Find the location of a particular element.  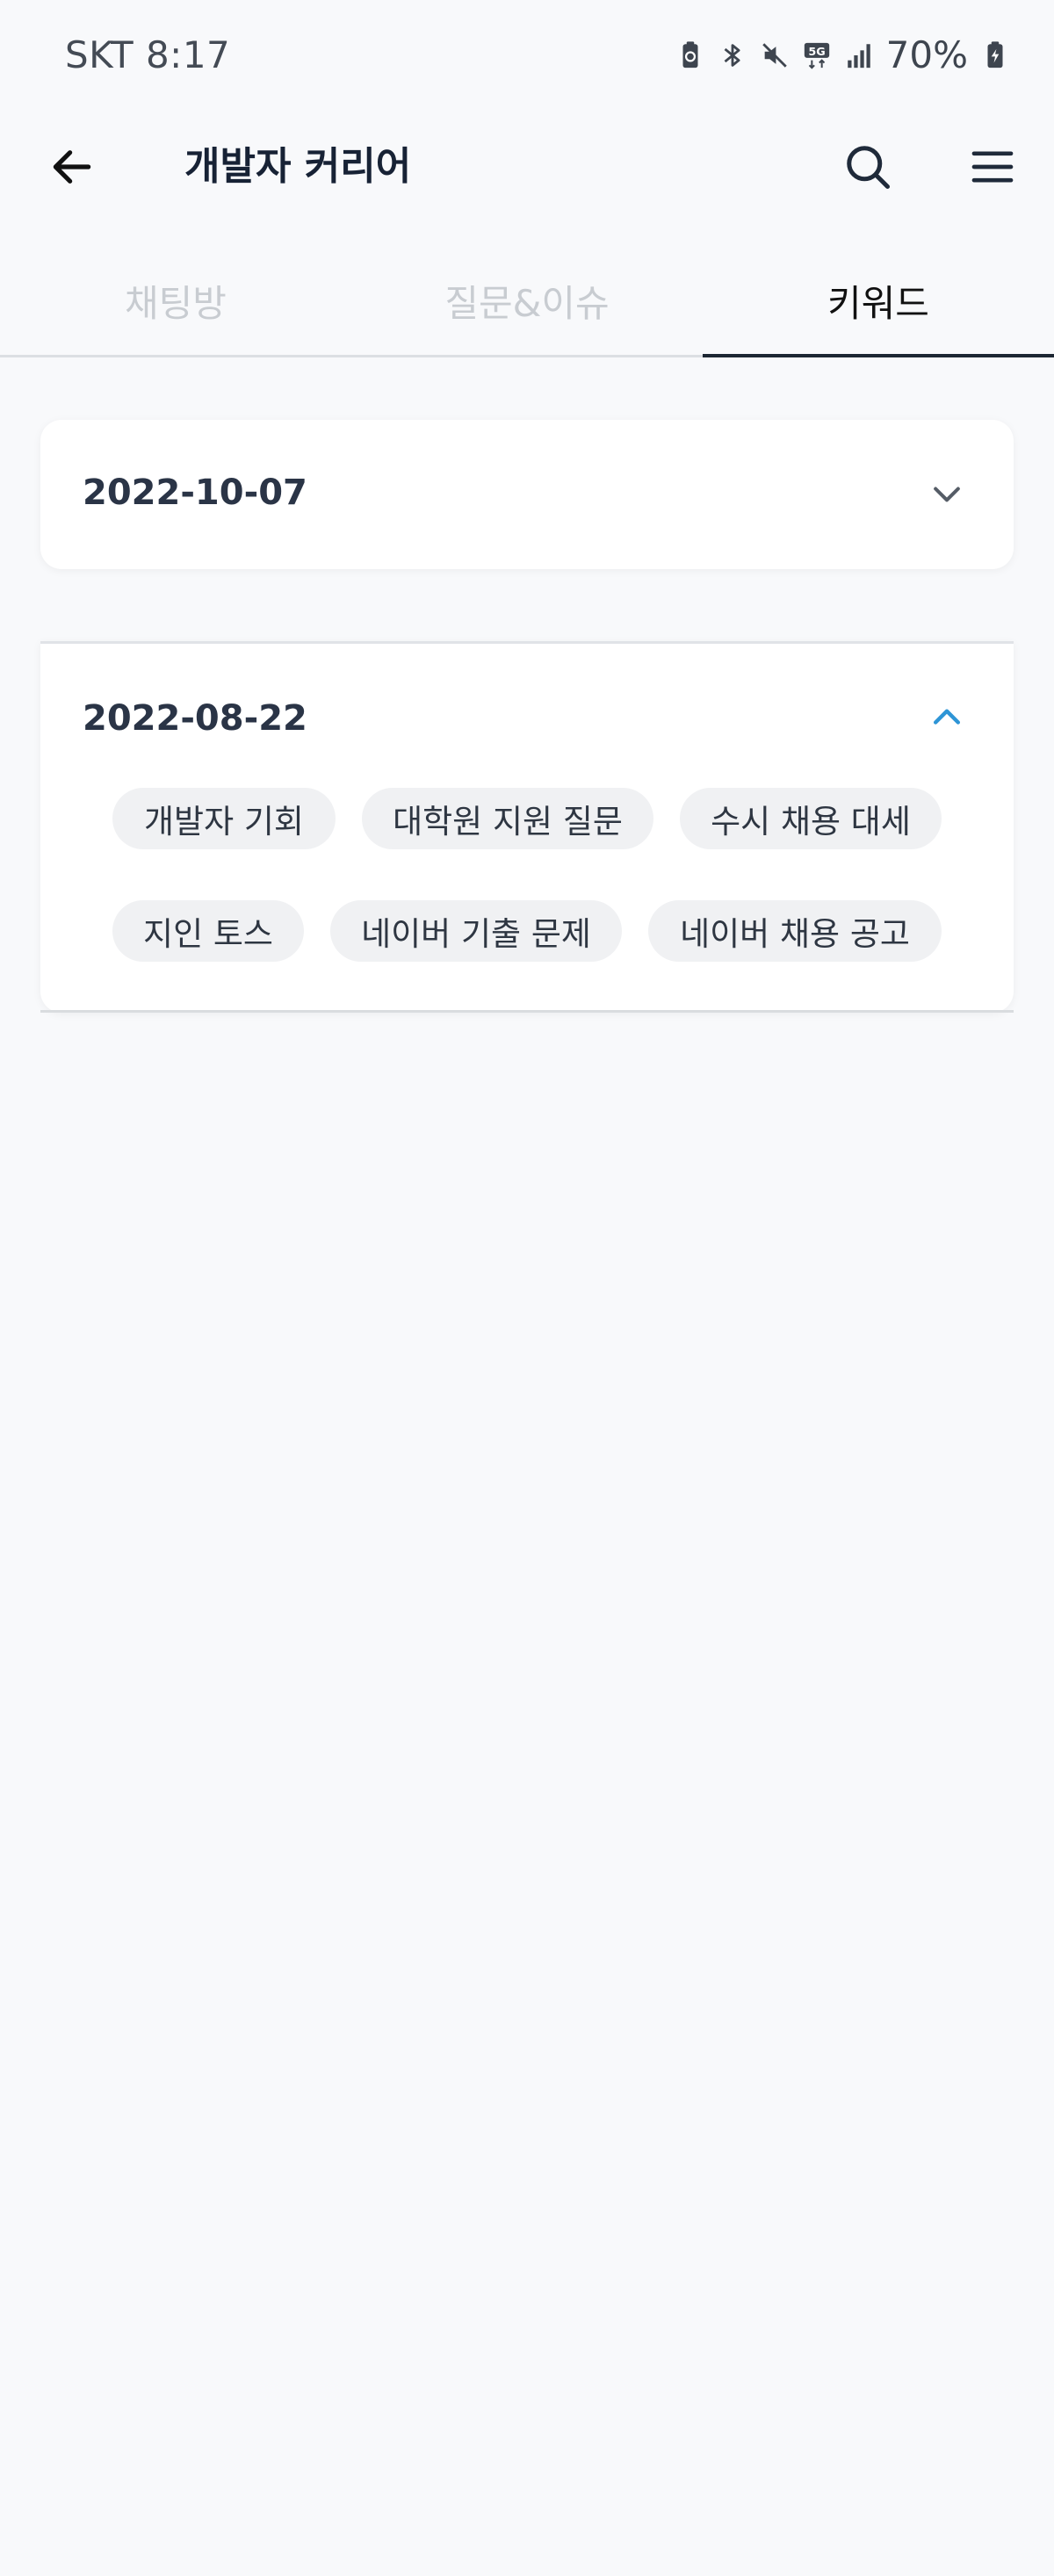

battery-saver-icon is located at coordinates (690, 55).